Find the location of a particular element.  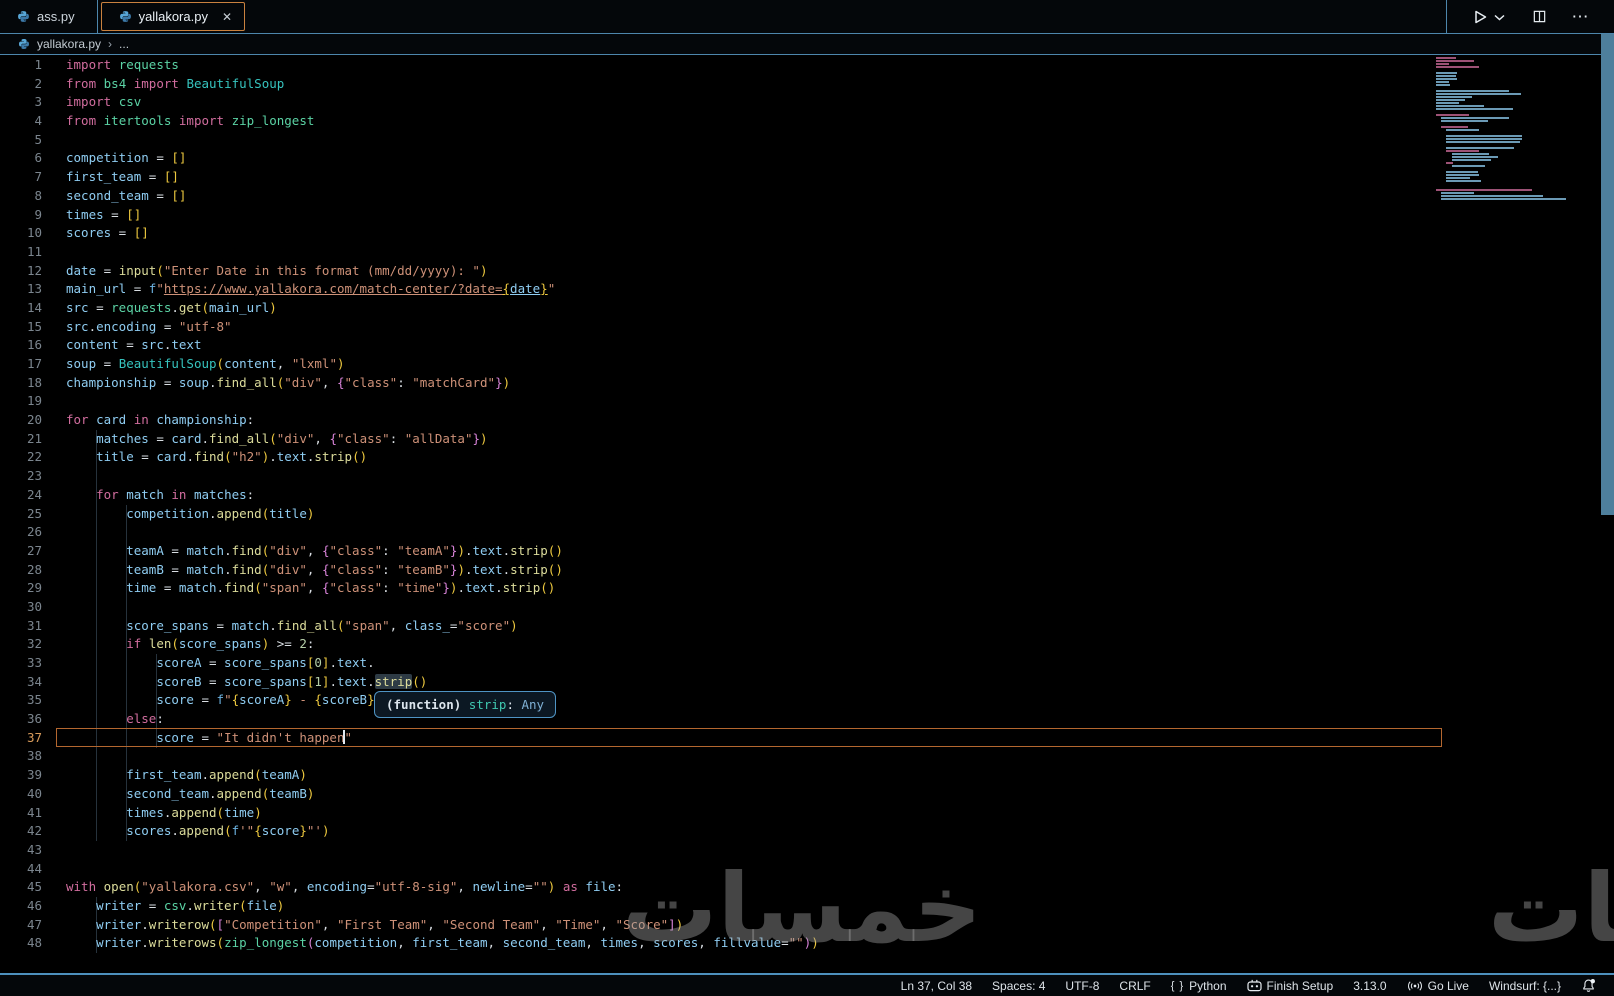

line-number: 4 is located at coordinates (21, 121).